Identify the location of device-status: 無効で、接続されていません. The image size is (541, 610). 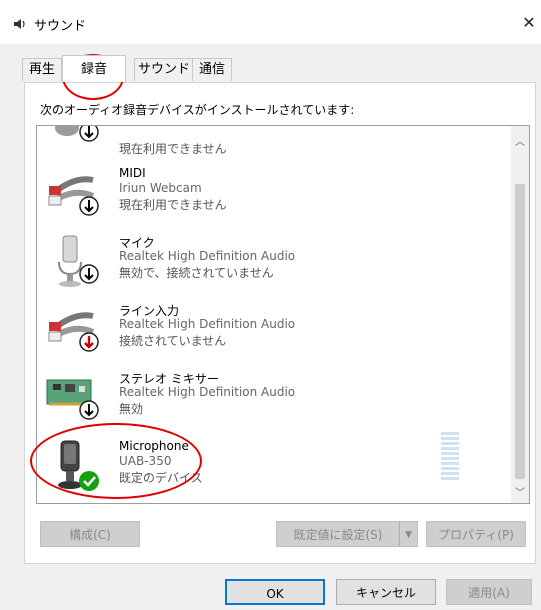
(196, 273).